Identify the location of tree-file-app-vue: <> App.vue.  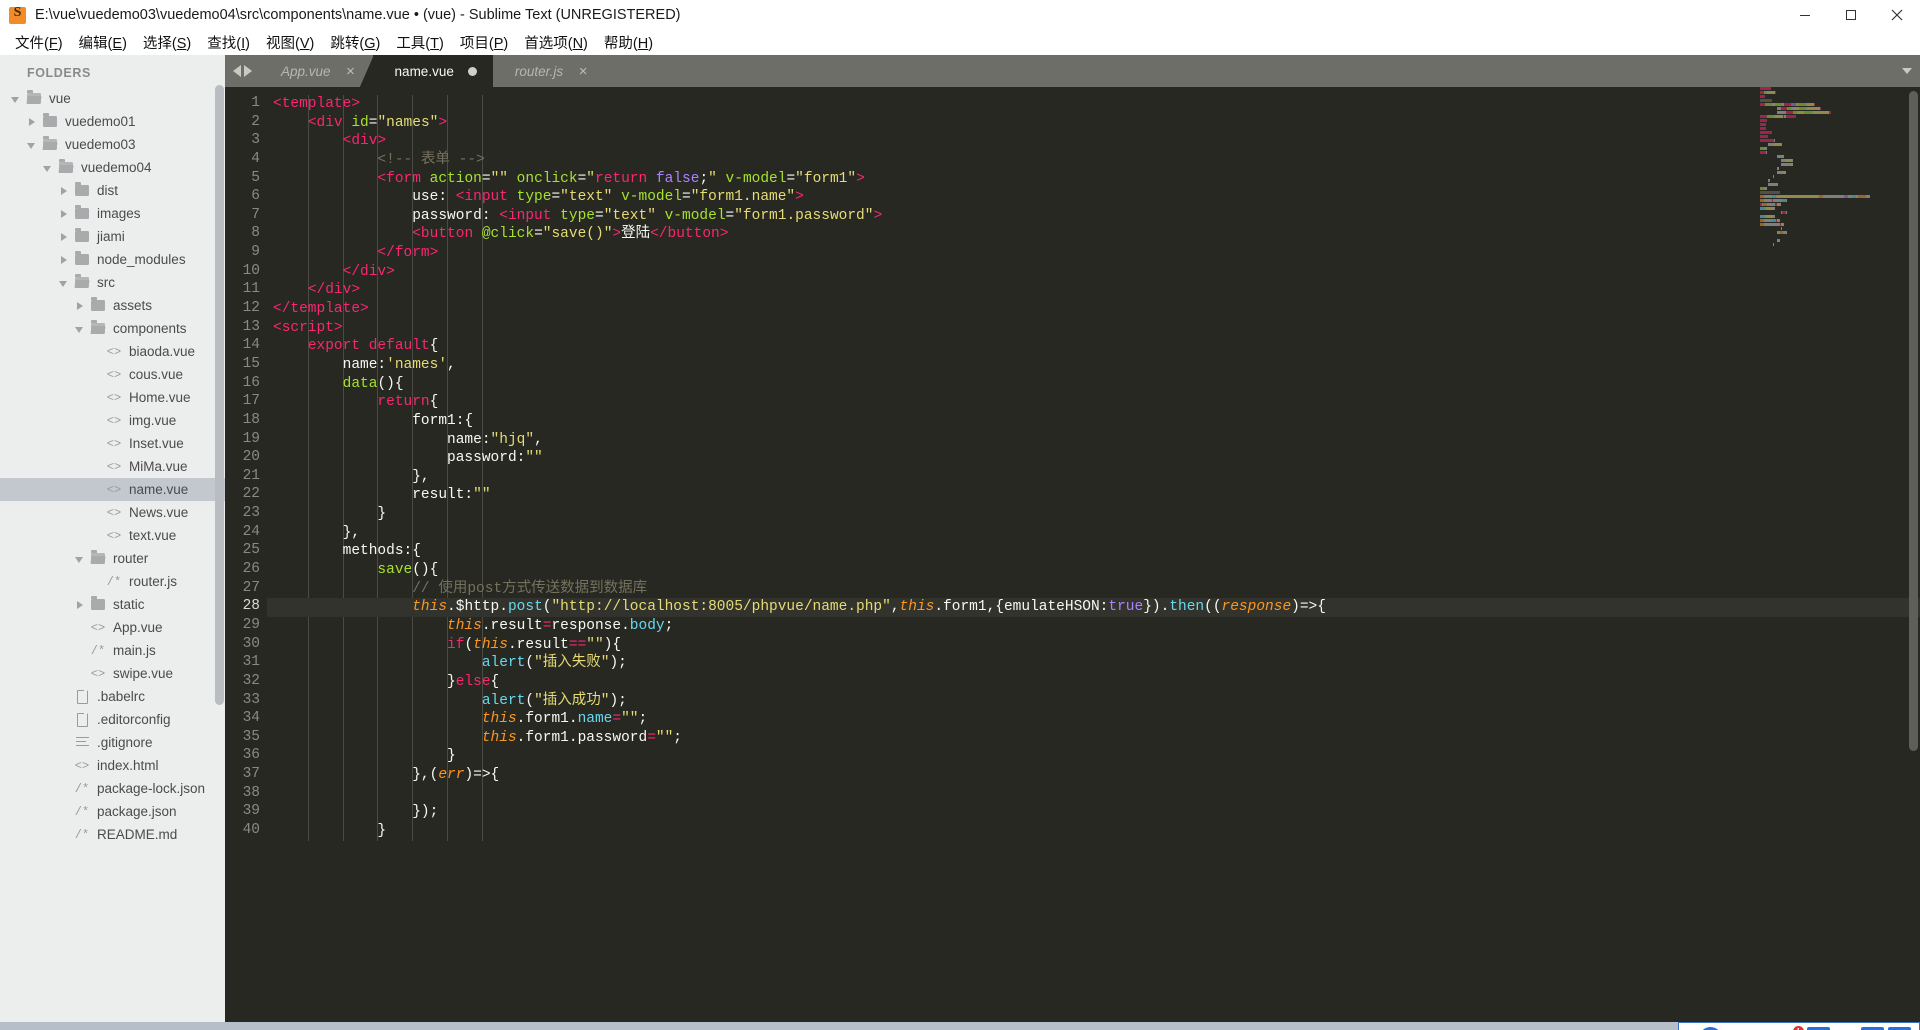
(112, 627).